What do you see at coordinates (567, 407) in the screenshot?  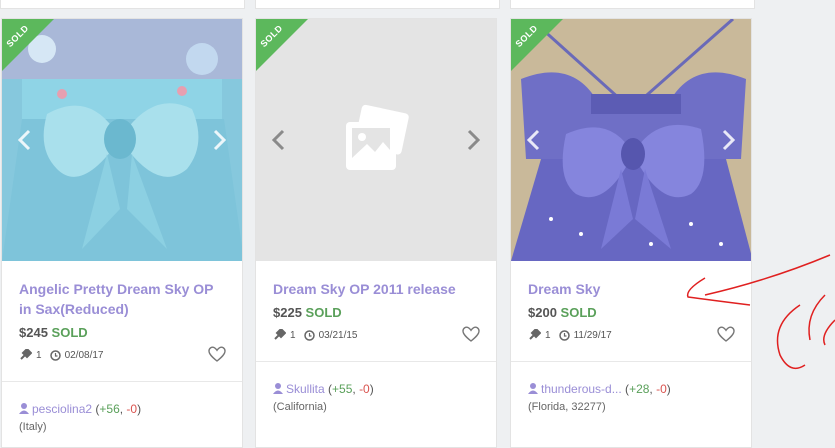 I see `seller-location: (Florida, 32277)` at bounding box center [567, 407].